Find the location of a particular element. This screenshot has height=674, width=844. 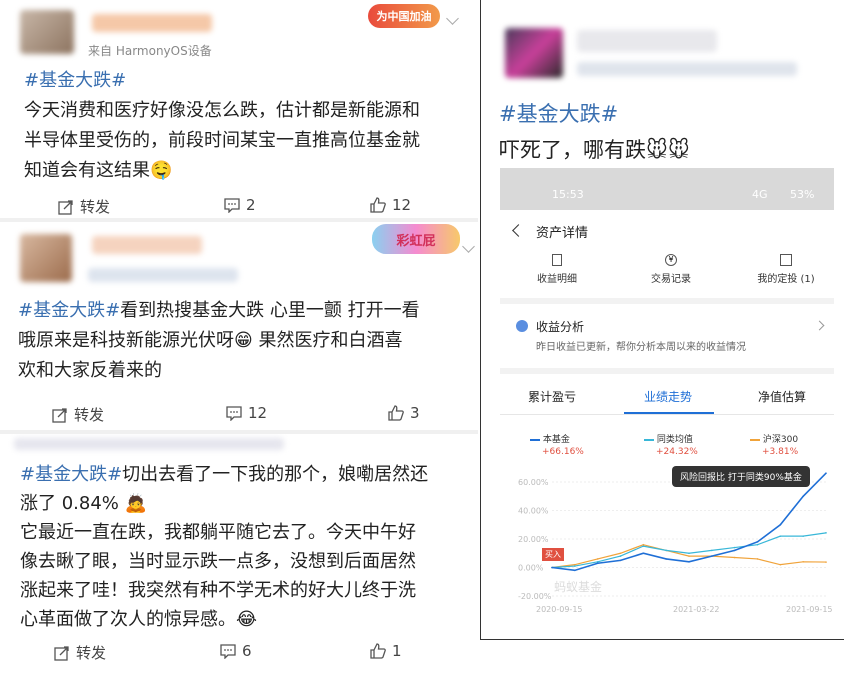

post-line: 果然医疗和白酒喜 is located at coordinates (330, 340).